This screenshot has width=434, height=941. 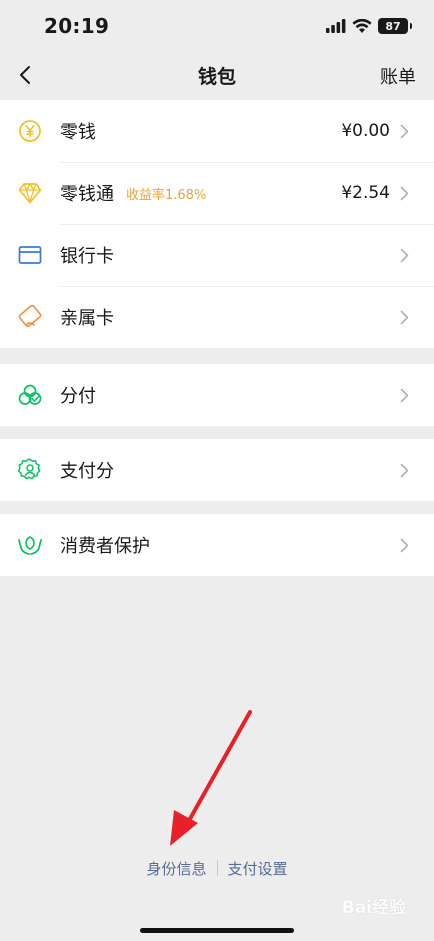 What do you see at coordinates (398, 76) in the screenshot?
I see `bill-button: 账单` at bounding box center [398, 76].